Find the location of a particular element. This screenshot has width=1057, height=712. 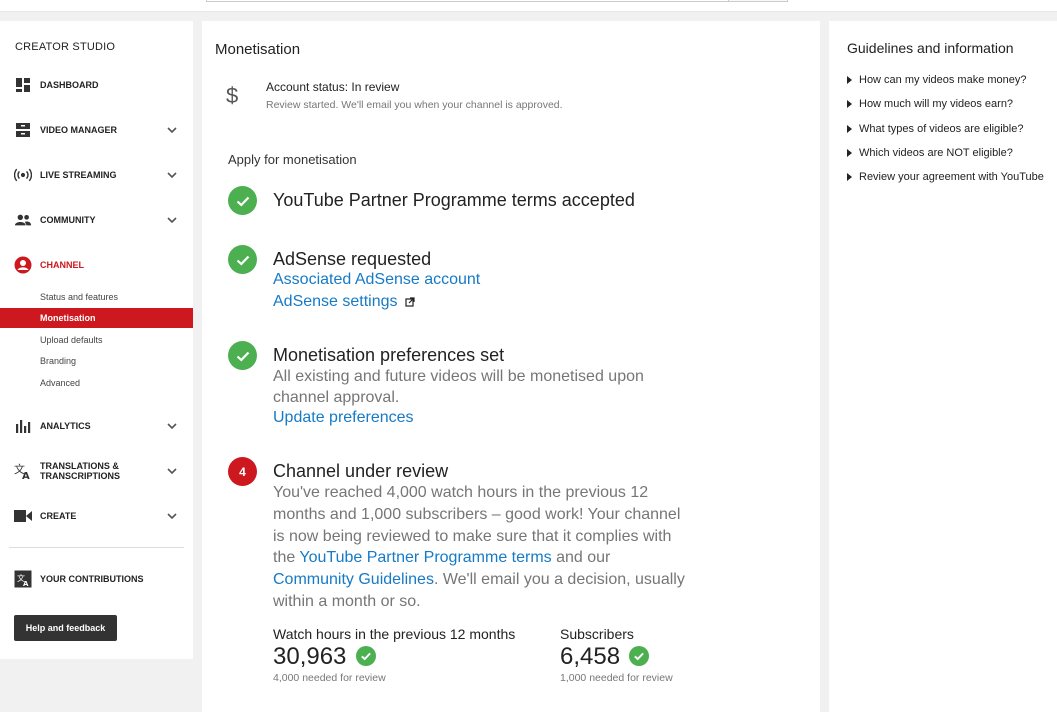

external-link-icon is located at coordinates (410, 302).